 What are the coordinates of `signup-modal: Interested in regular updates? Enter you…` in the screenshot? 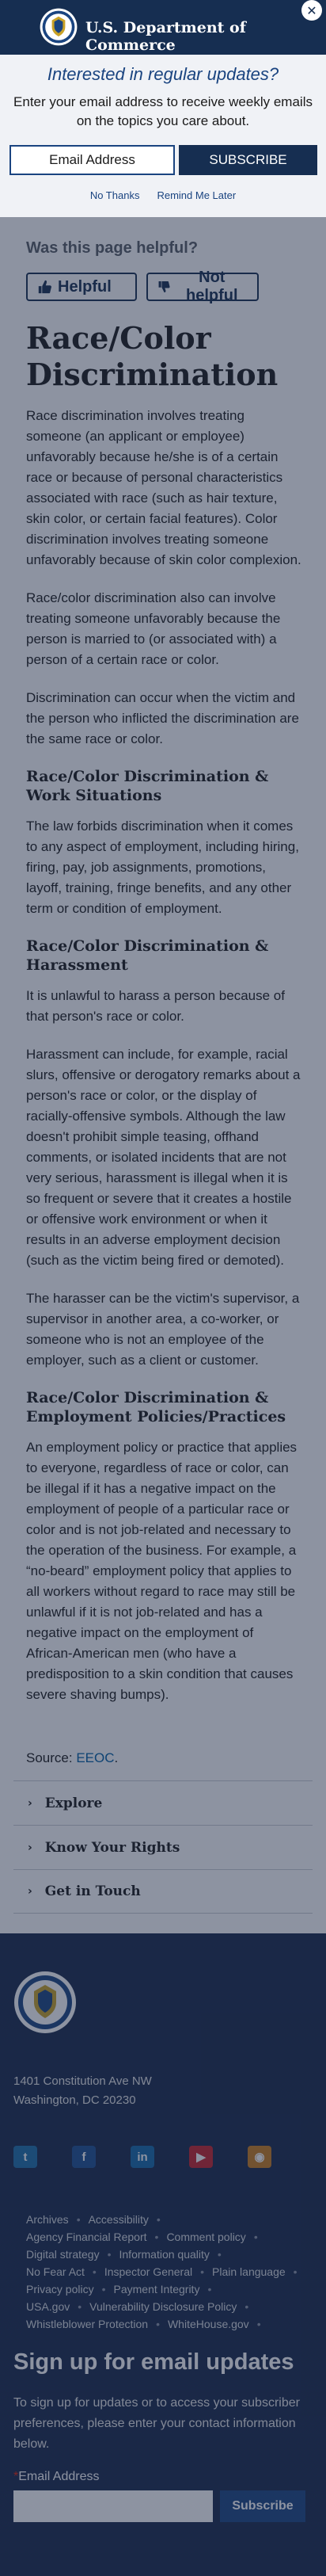 It's located at (163, 136).